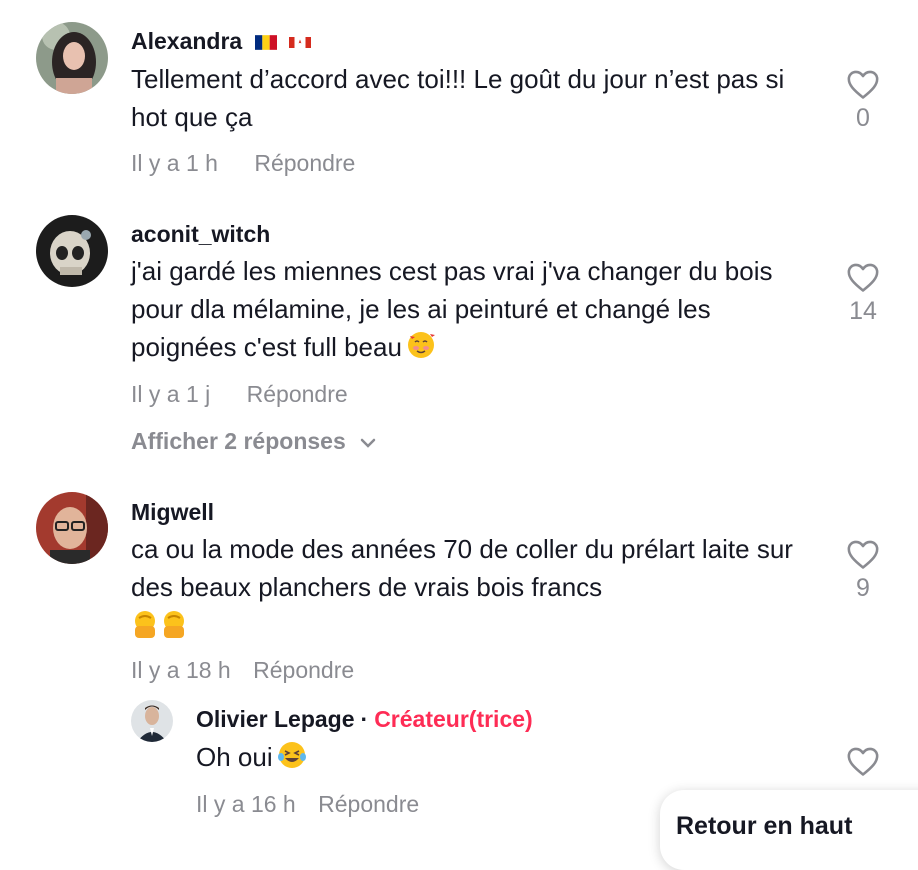 This screenshot has height=870, width=918. What do you see at coordinates (265, 42) in the screenshot?
I see `romania-flag-icon` at bounding box center [265, 42].